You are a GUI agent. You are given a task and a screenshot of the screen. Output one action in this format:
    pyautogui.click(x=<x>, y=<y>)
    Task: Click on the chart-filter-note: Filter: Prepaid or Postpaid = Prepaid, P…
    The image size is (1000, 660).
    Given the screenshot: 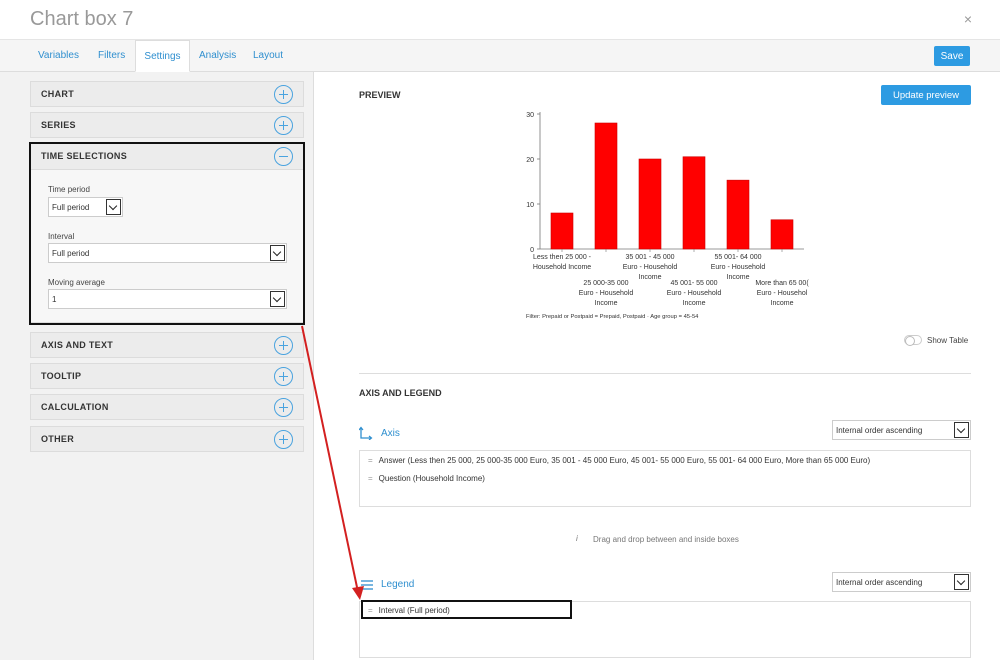 What is the action you would take?
    pyautogui.click(x=612, y=317)
    